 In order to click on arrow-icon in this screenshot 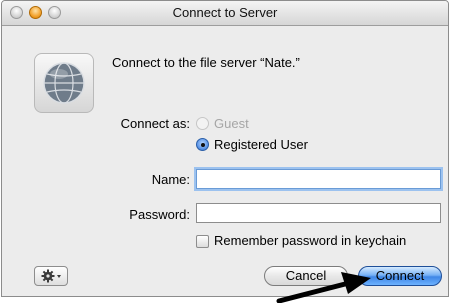, I will do `click(323, 287)`.